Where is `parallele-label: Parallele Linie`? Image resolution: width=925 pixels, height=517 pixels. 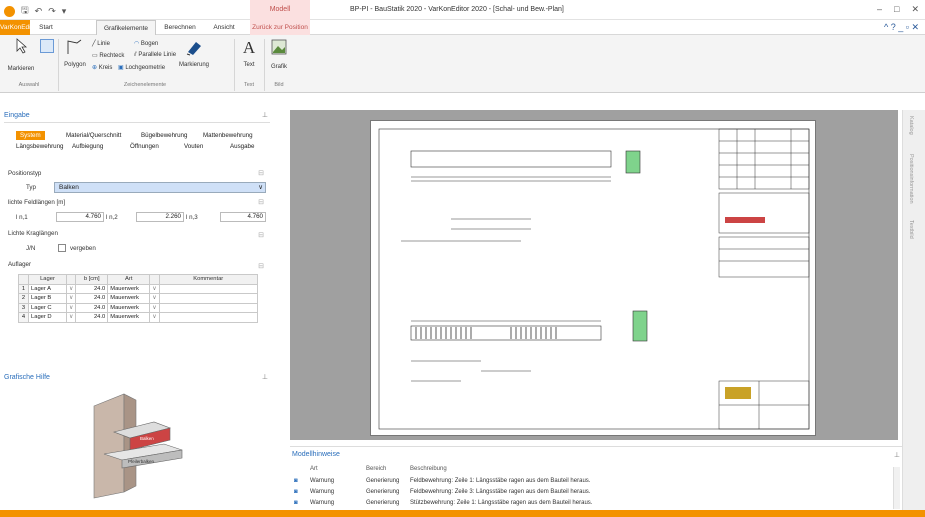 parallele-label: Parallele Linie is located at coordinates (157, 55).